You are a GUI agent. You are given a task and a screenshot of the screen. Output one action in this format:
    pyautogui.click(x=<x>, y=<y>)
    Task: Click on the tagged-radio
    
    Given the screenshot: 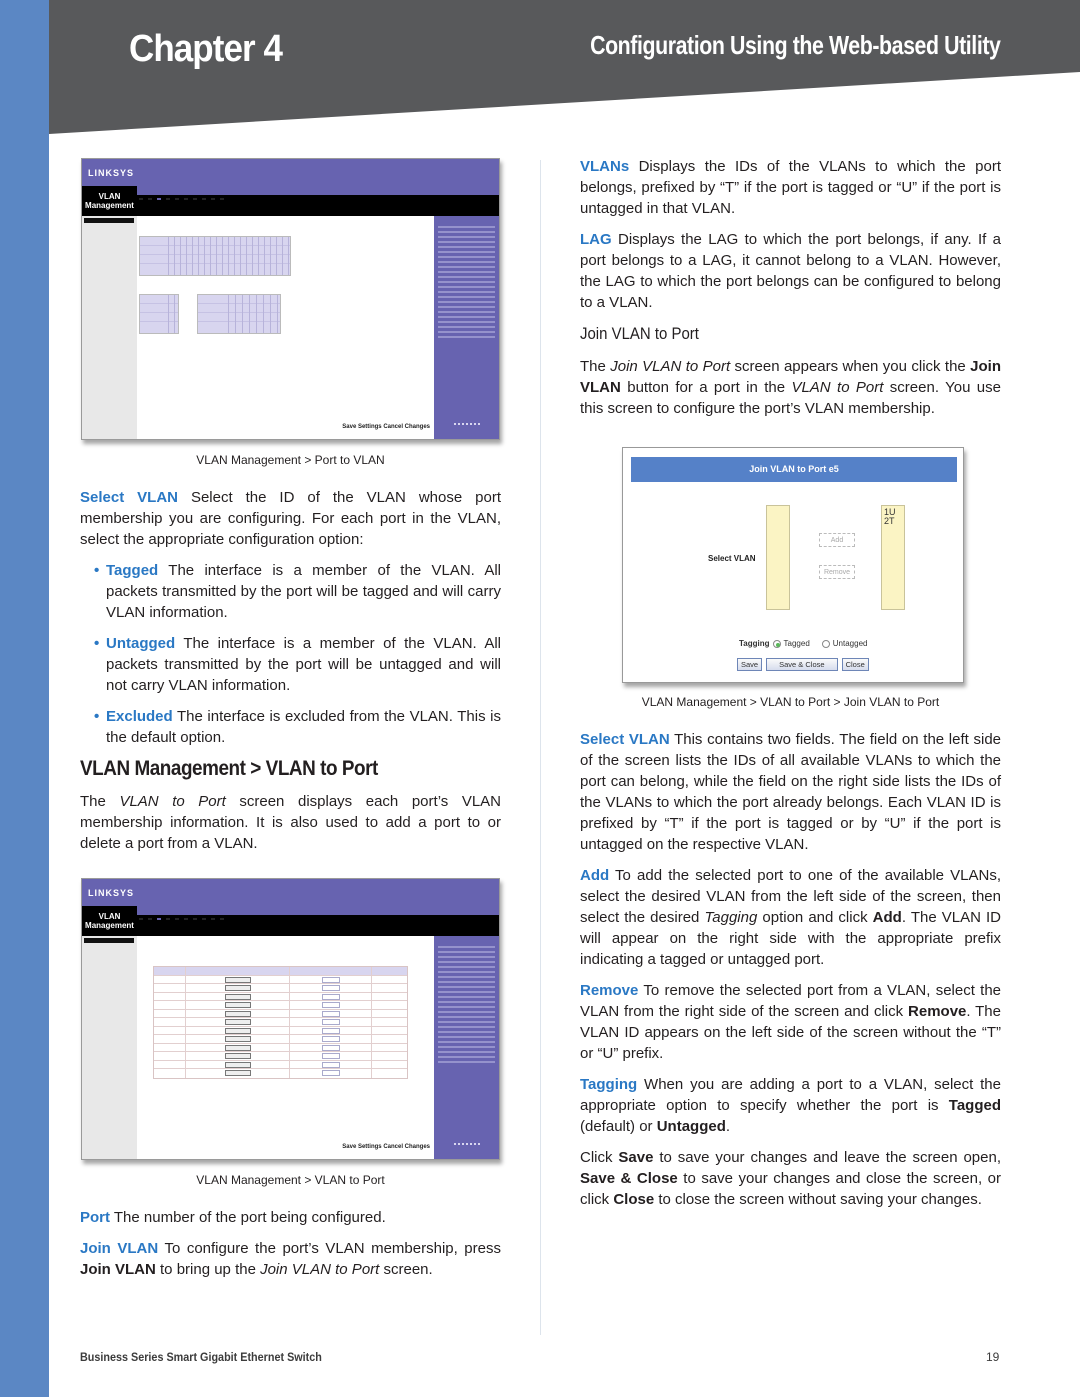 What is the action you would take?
    pyautogui.click(x=776, y=643)
    